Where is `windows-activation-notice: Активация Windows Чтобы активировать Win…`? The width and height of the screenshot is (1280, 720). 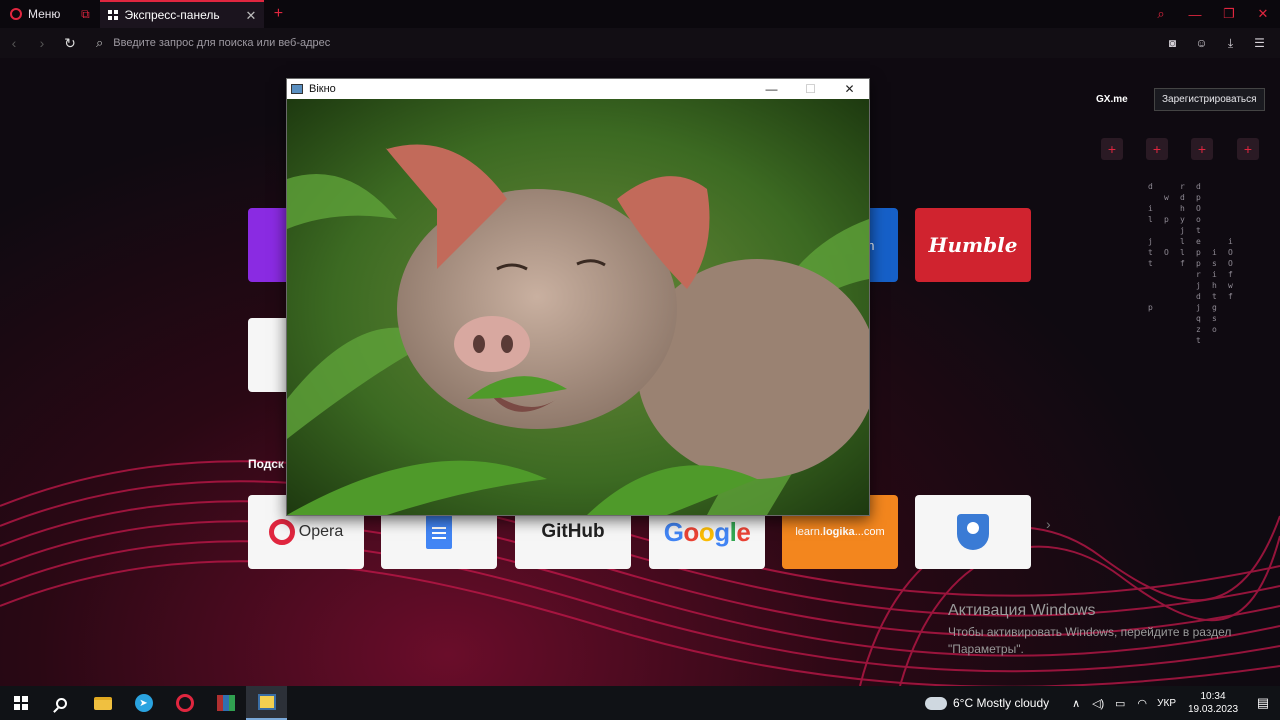 windows-activation-notice: Активация Windows Чтобы активировать Win… is located at coordinates (1098, 630).